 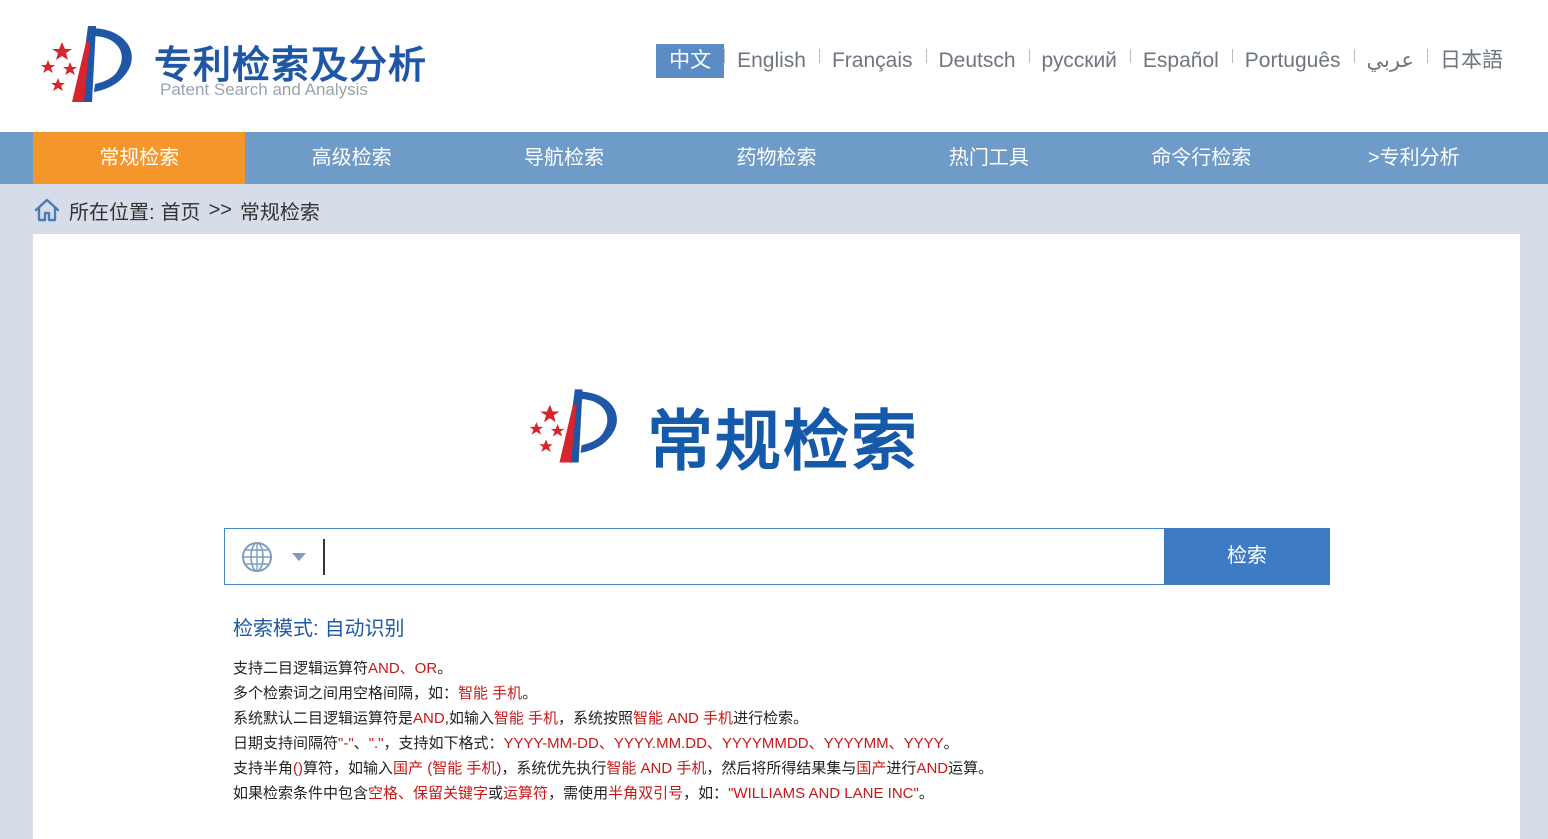 What do you see at coordinates (447, 768) in the screenshot?
I see `tip-highlight: 国产 (智能 手机)` at bounding box center [447, 768].